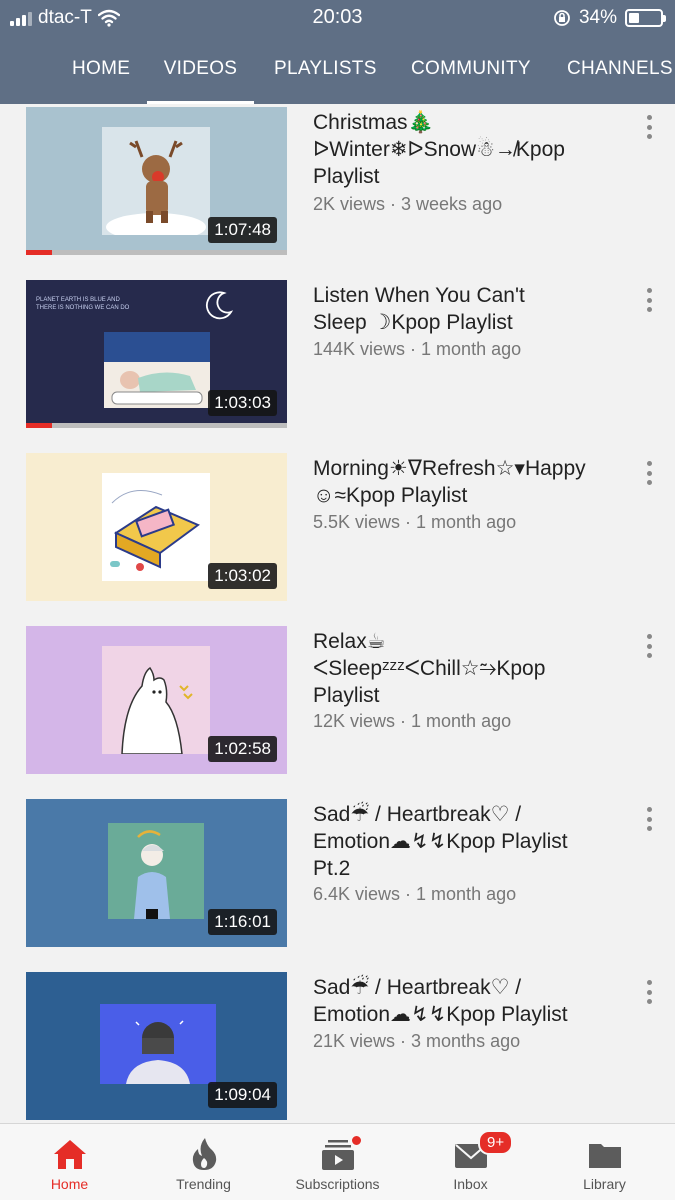 The width and height of the screenshot is (675, 1200). I want to click on status-right: 34%, so click(609, 18).